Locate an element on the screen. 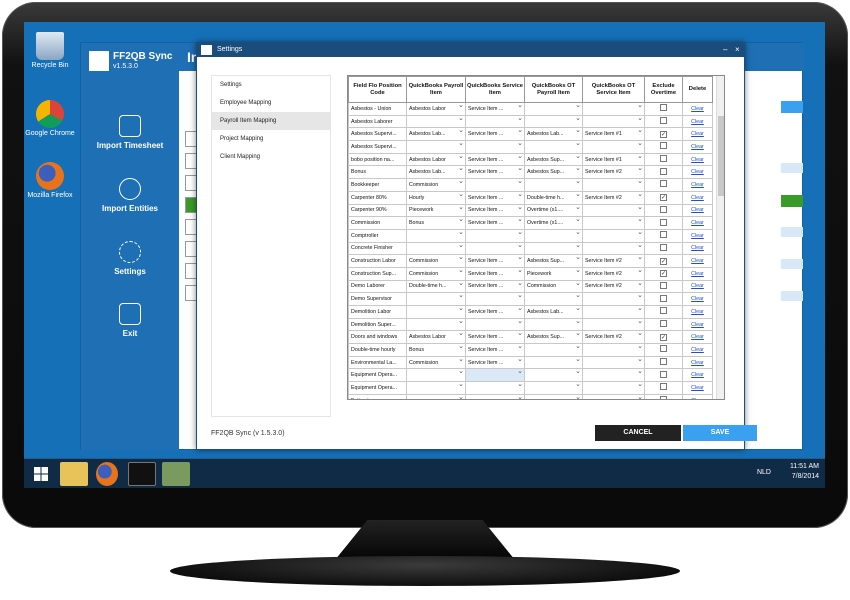 This screenshot has height=600, width=850. firefox-taskbar-icon is located at coordinates (107, 474).